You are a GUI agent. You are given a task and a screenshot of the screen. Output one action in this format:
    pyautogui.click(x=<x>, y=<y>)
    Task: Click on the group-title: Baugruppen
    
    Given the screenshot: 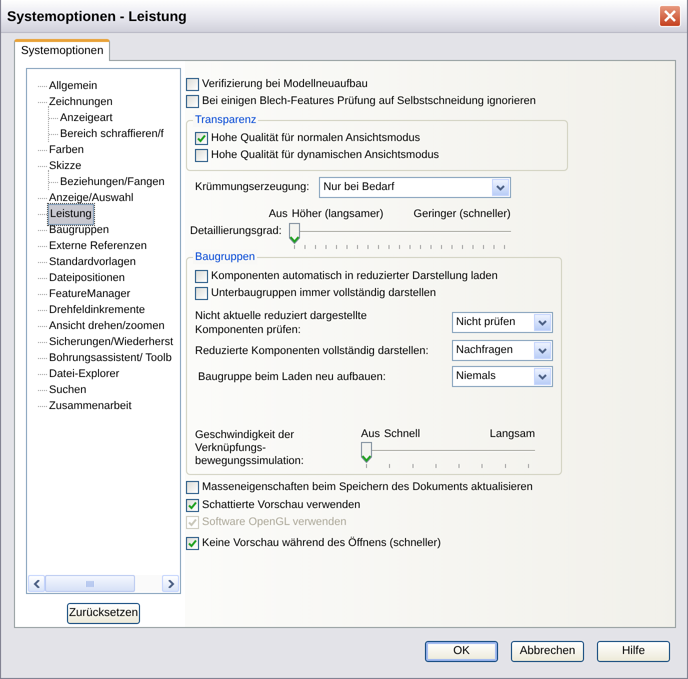 What is the action you would take?
    pyautogui.click(x=225, y=257)
    